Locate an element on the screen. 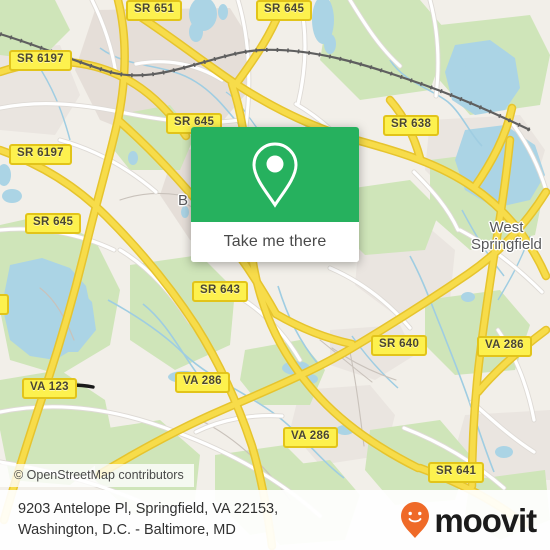  place-label-burke: B is located at coordinates (183, 200).